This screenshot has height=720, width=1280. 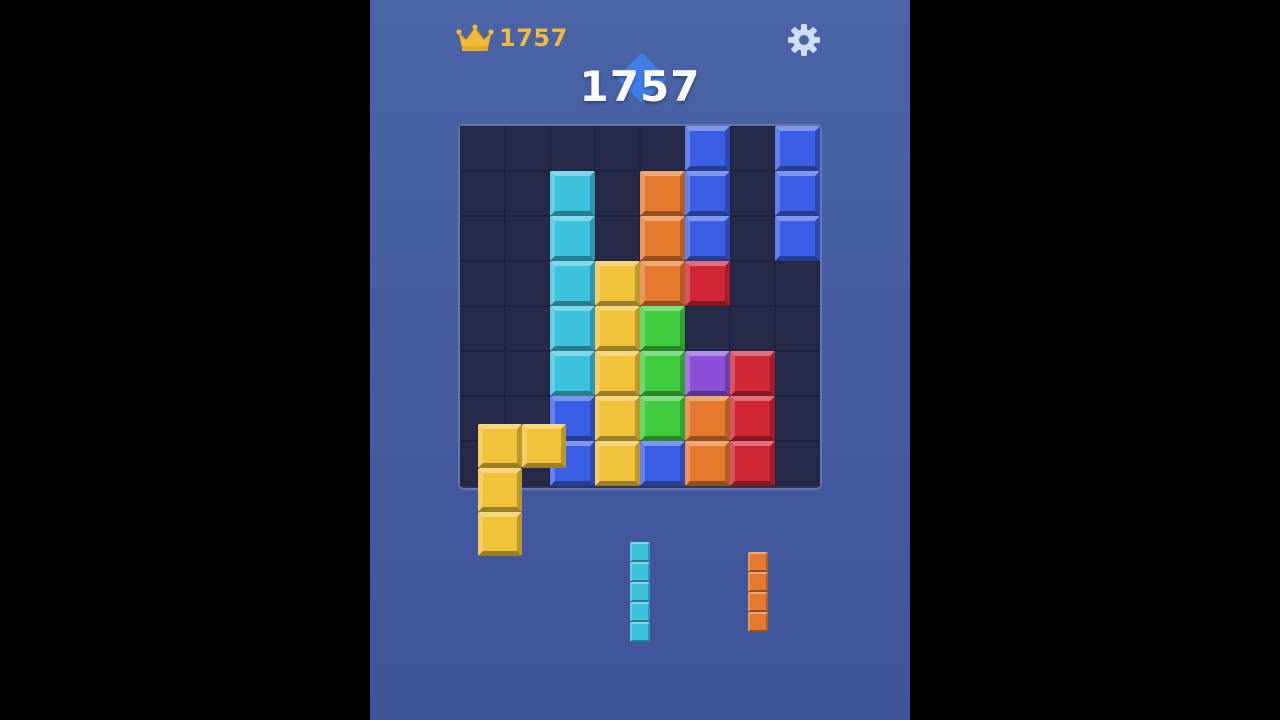 I want to click on settings-button, so click(x=804, y=40).